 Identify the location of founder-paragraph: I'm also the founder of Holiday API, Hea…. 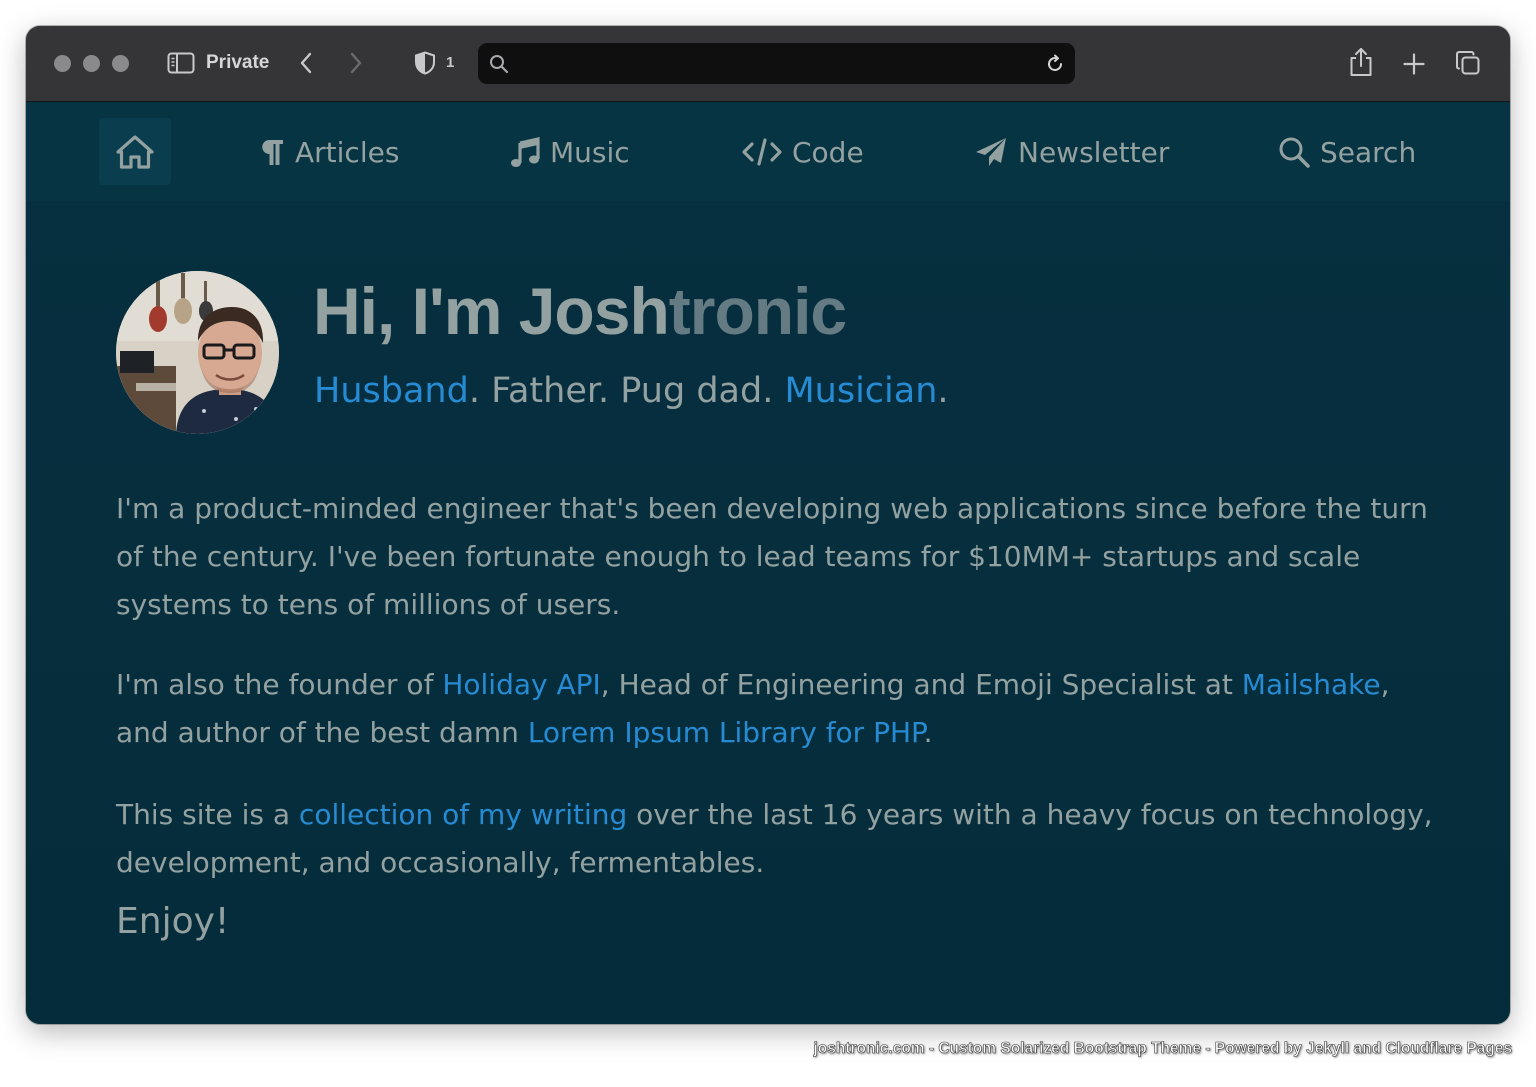
(776, 709).